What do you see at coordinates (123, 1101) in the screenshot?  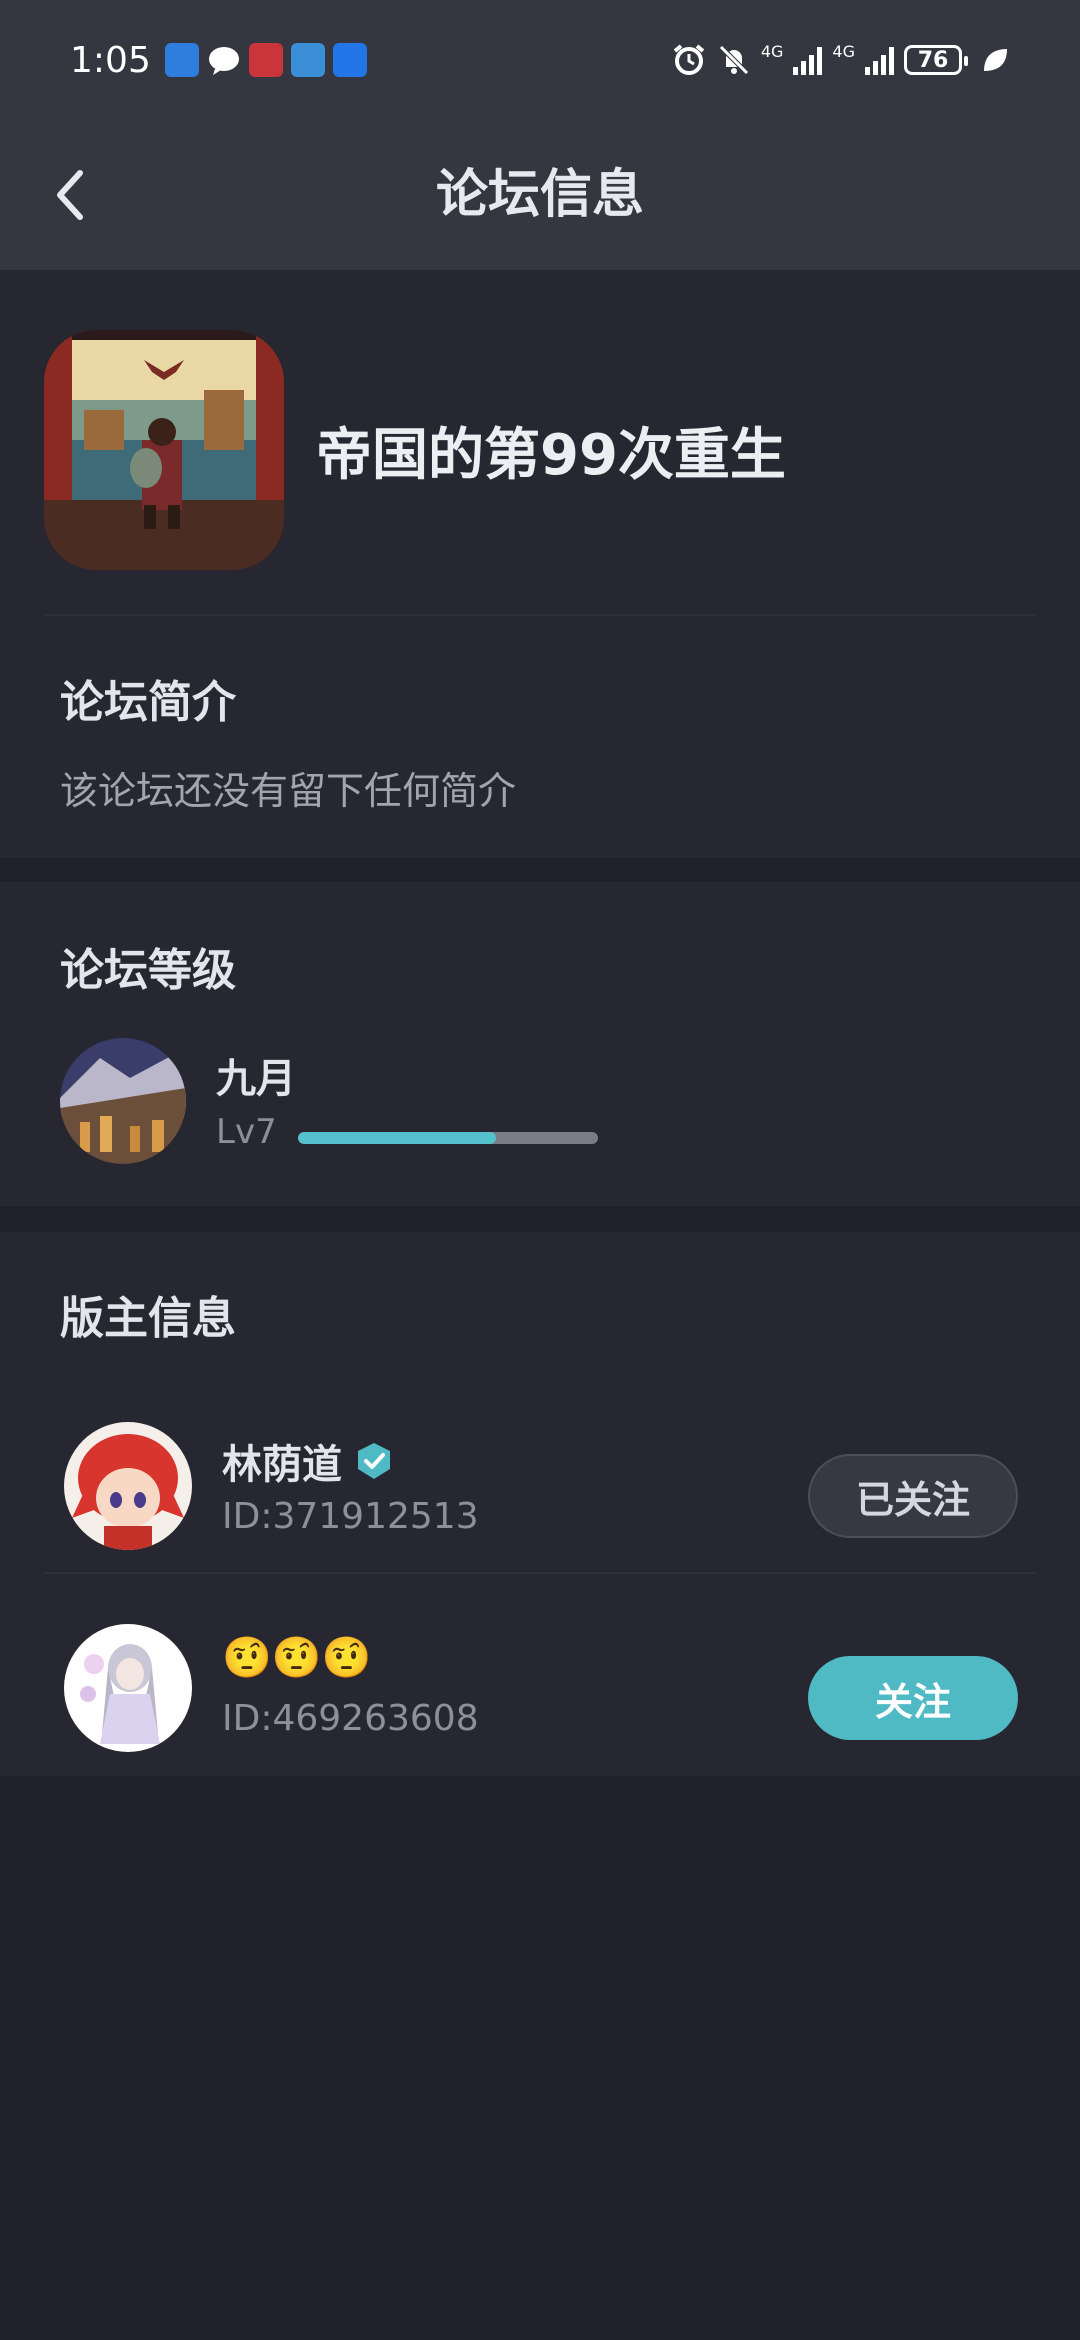 I see `level-avatar` at bounding box center [123, 1101].